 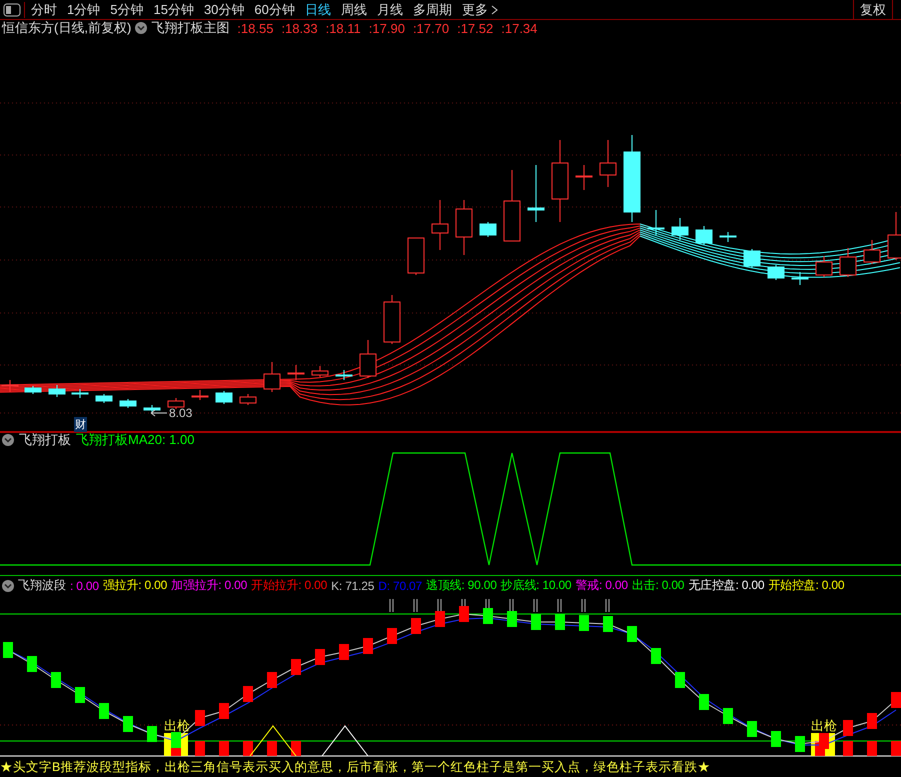 I want to click on ma-value: :18.11, so click(x=343, y=28).